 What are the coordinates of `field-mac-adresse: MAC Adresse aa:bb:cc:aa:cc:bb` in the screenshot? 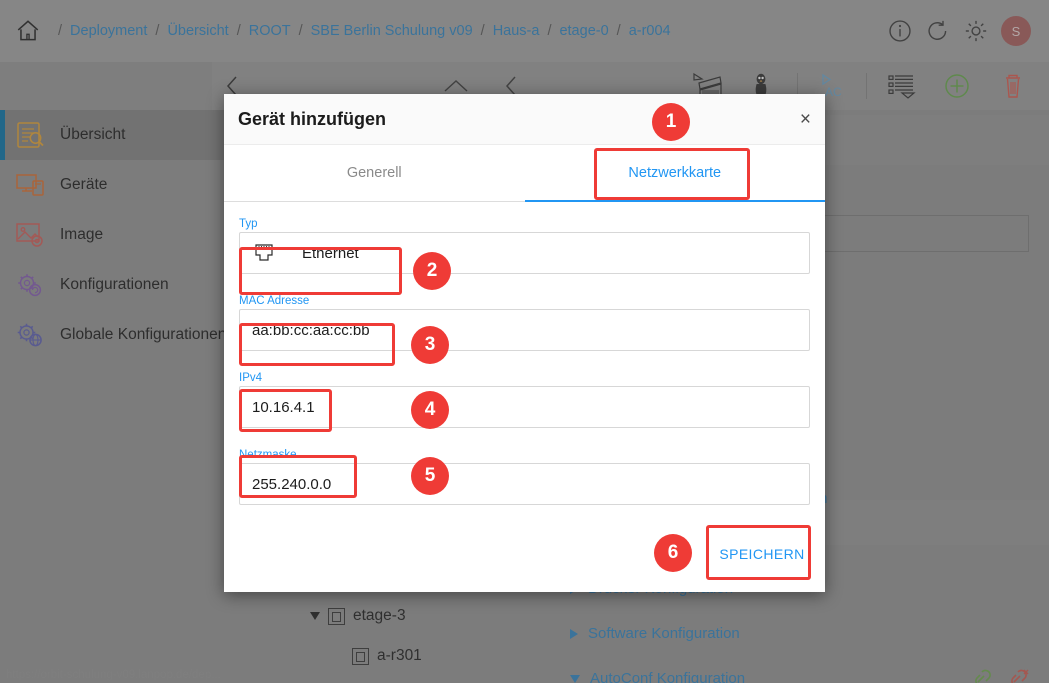 It's located at (524, 323).